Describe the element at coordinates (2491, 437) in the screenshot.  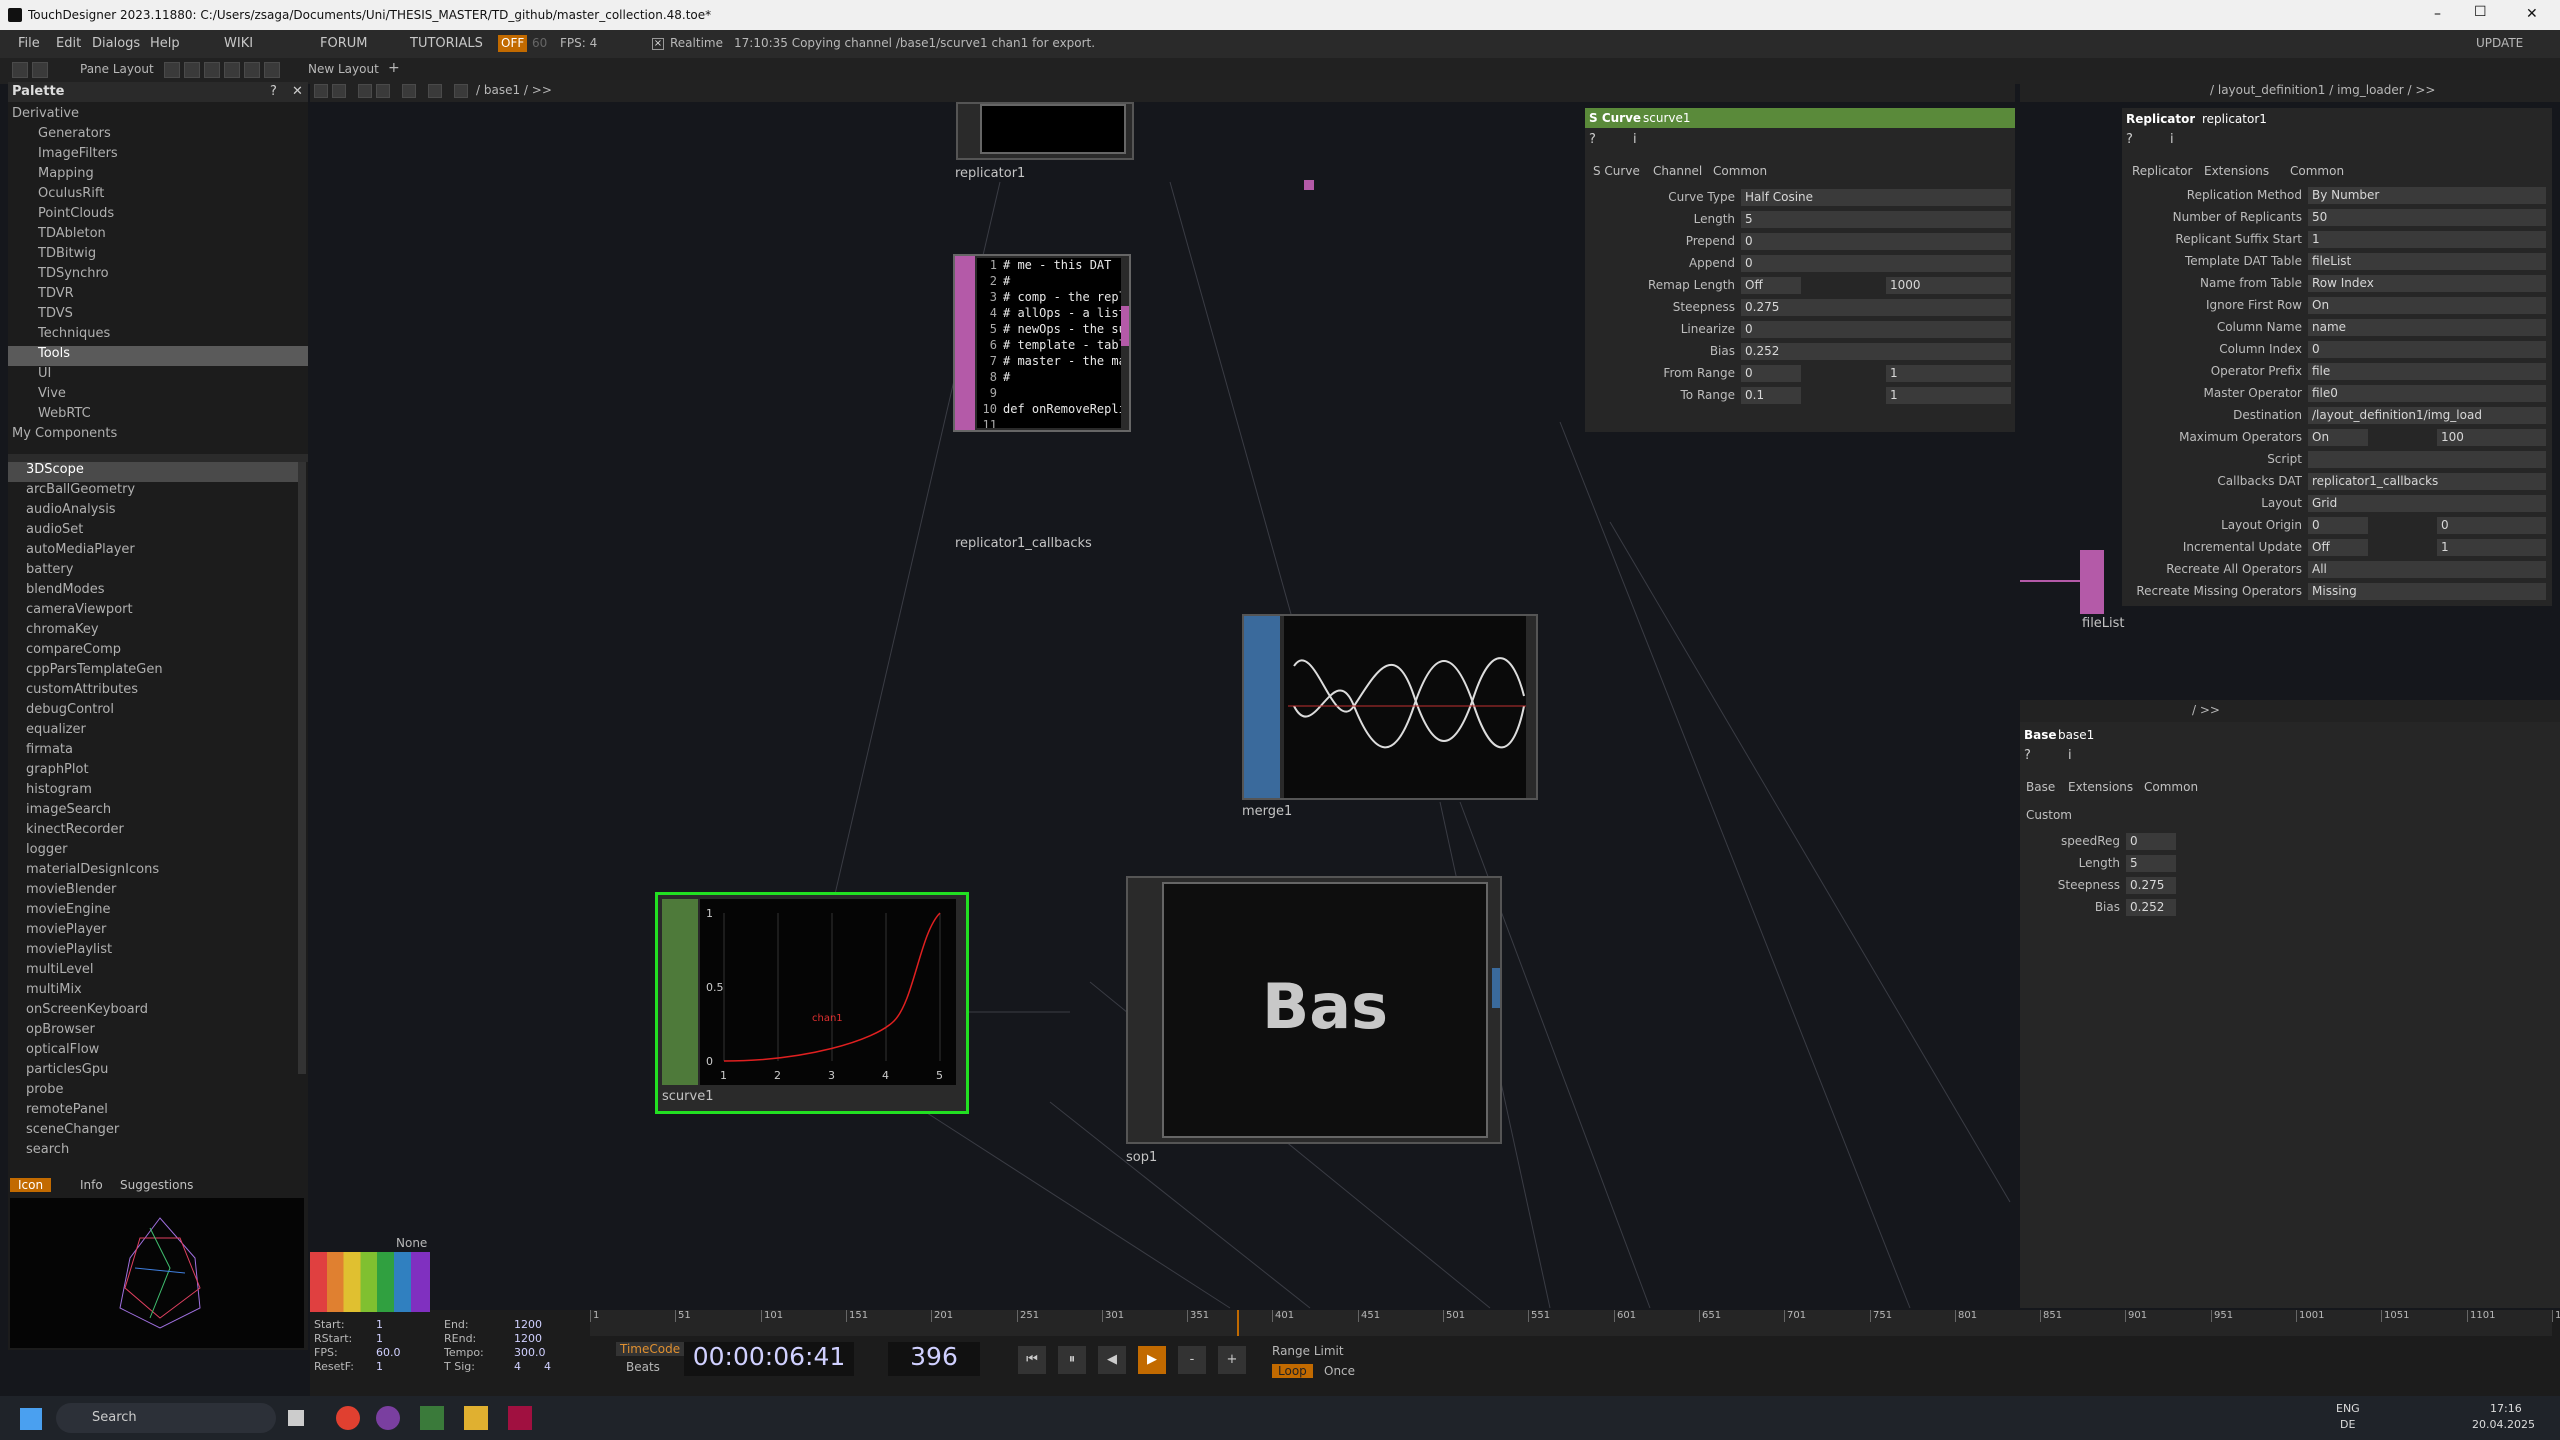
I see `param-value-2: 100` at that location.